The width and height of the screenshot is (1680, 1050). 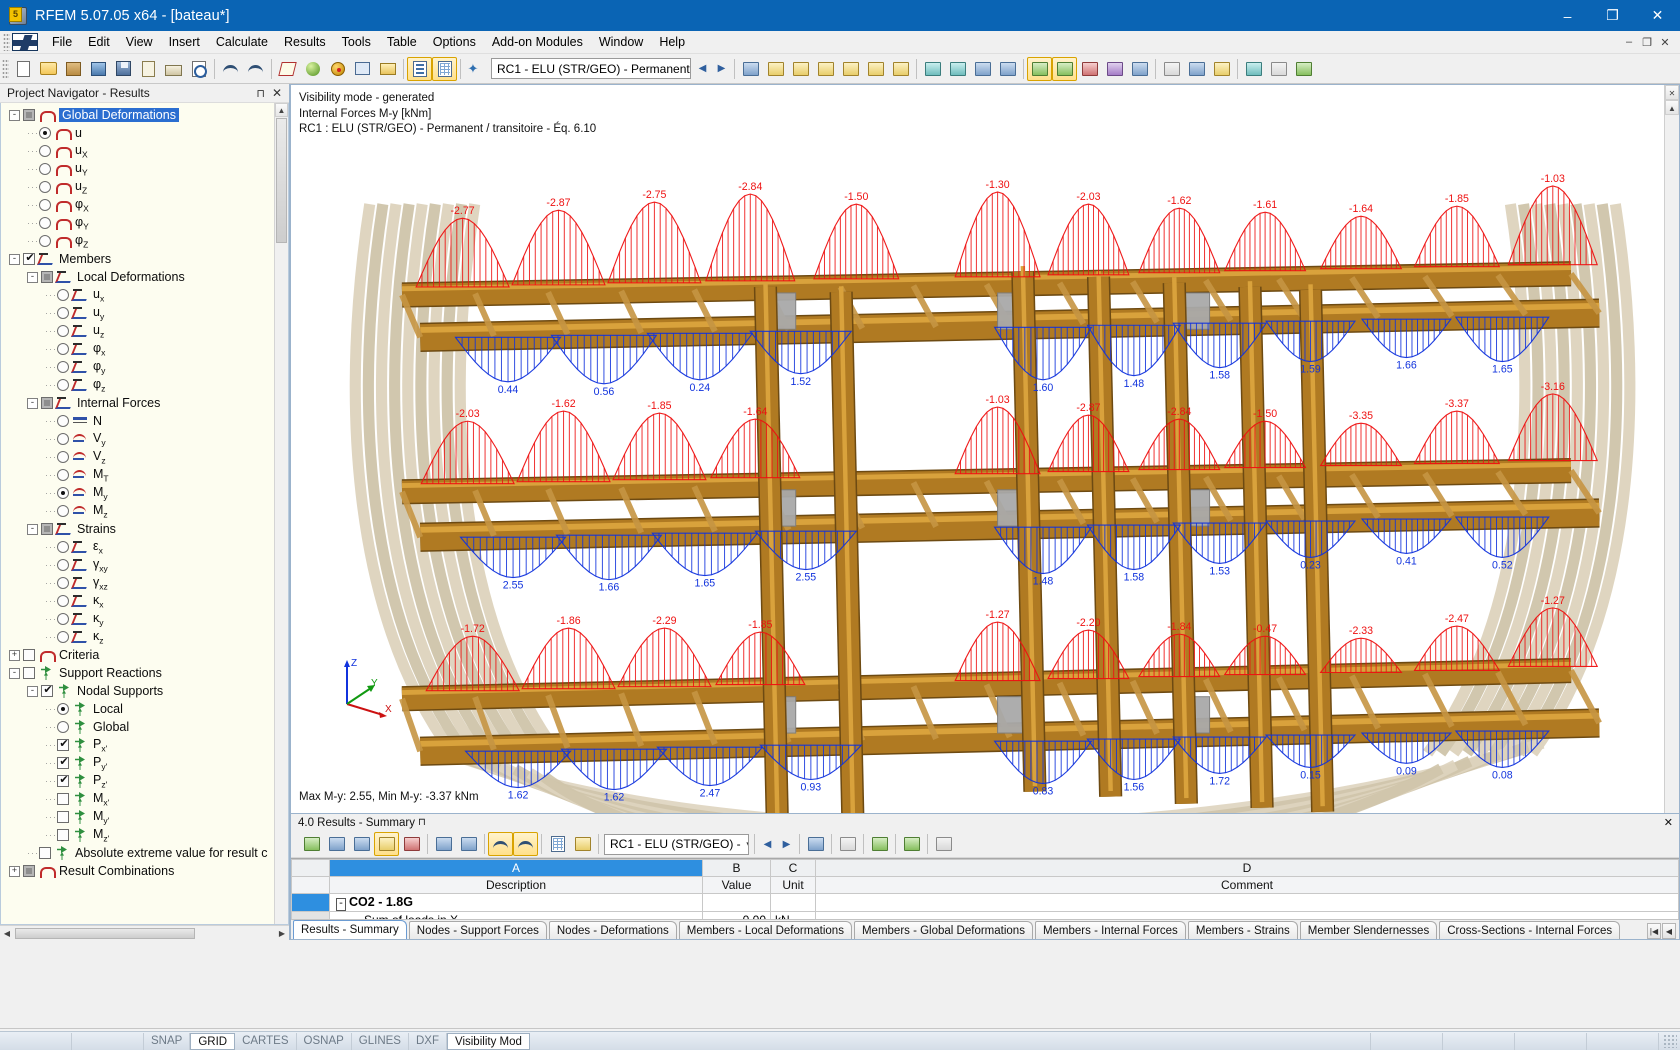 I want to click on tree-item-vz: ··· Vz, so click(x=144, y=457).